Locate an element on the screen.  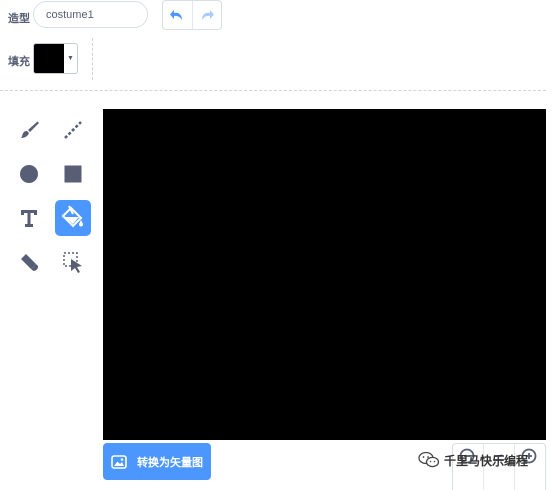
eraser-icon is located at coordinates (30, 262).